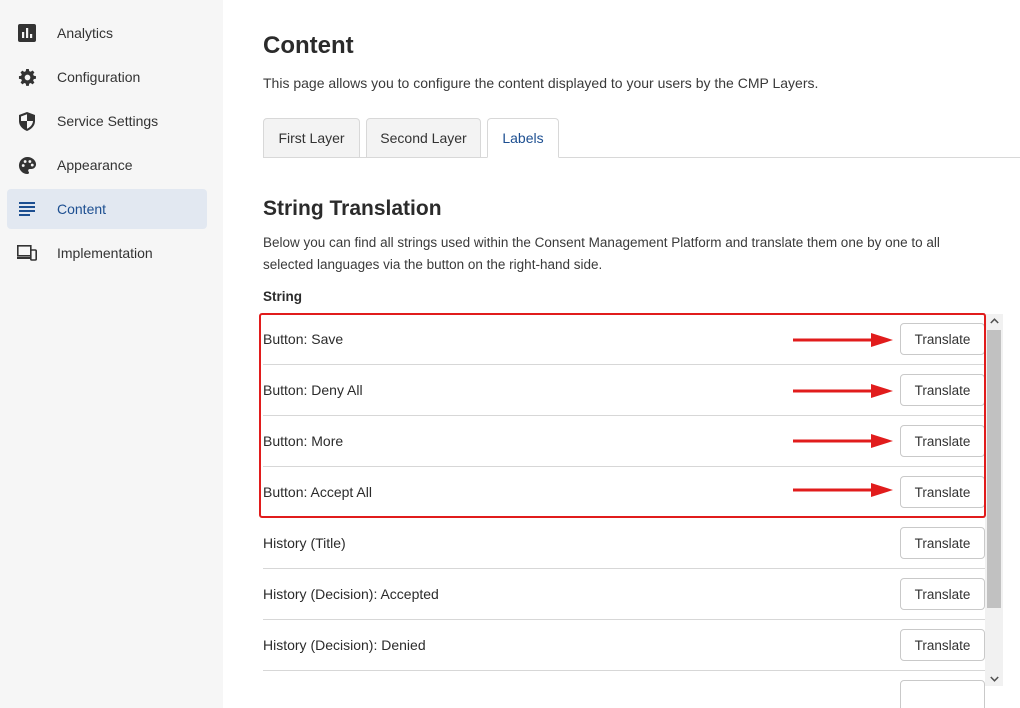 This screenshot has height=708, width=1020. I want to click on table-row: Button: More Translate, so click(624, 441).